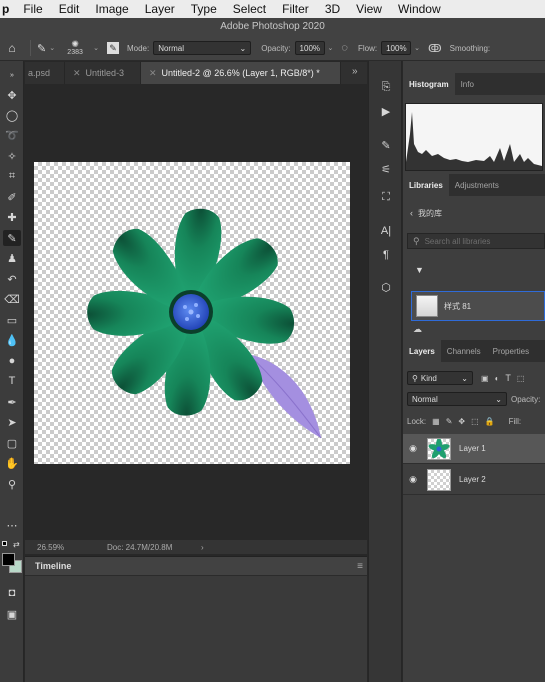 This screenshot has width=545, height=682. Describe the element at coordinates (490, 421) in the screenshot. I see `lock-all-icon: 🔒` at that location.